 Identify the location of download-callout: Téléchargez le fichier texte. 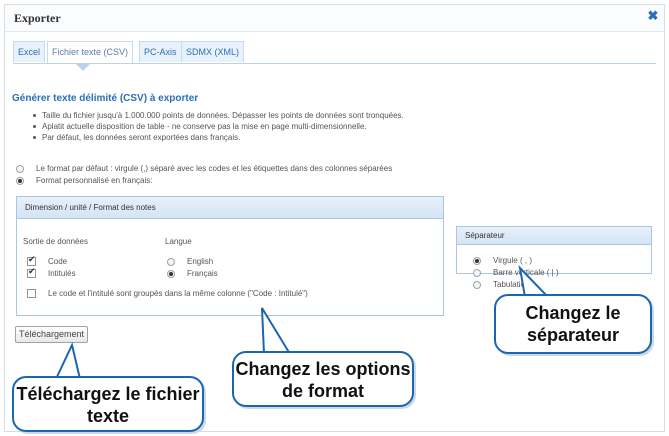
(108, 404).